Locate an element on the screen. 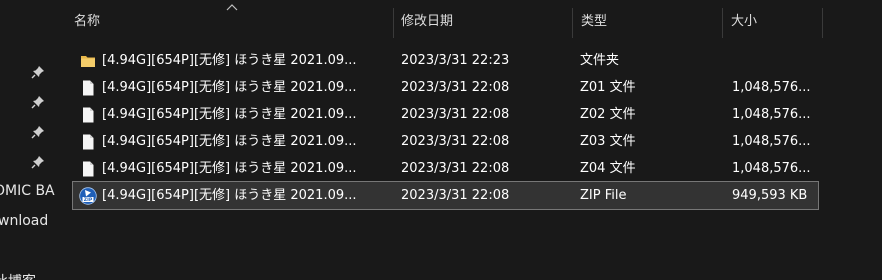  column-header: 名称 修改日期 类型 大小 is located at coordinates (473, 19).